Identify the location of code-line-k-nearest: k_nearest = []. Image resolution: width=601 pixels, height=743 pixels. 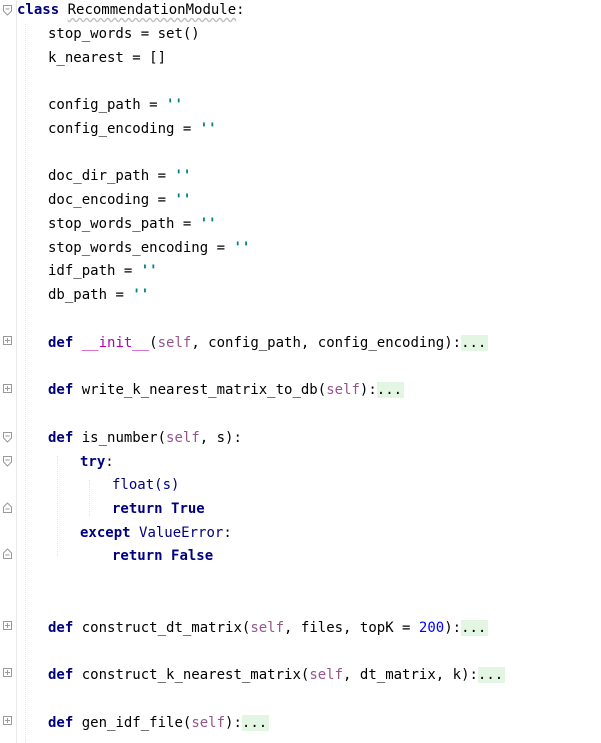
(107, 58).